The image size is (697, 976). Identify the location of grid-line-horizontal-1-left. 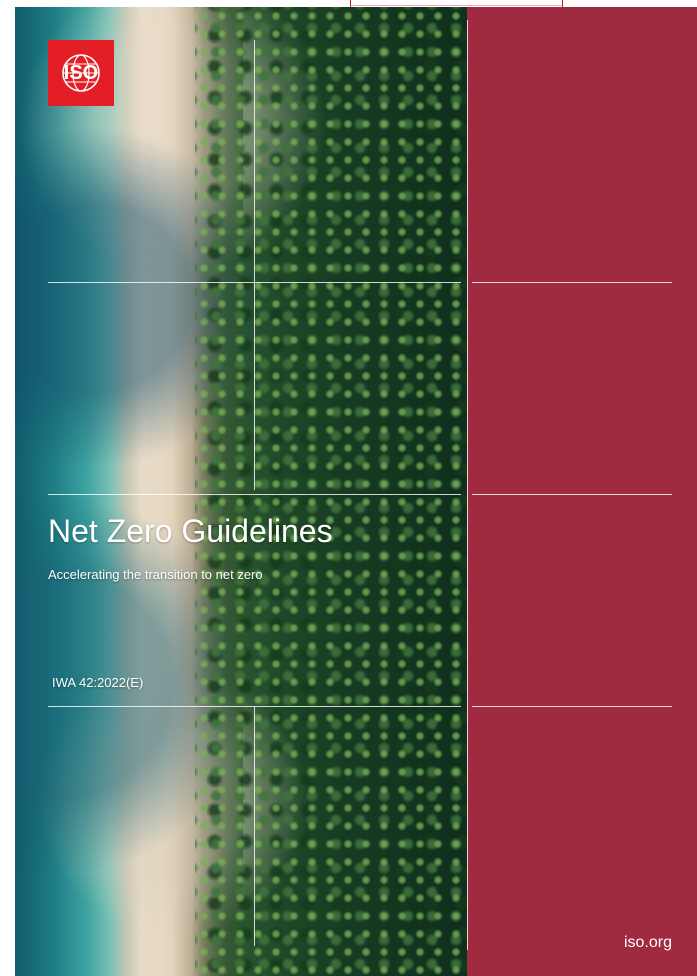
(254, 282).